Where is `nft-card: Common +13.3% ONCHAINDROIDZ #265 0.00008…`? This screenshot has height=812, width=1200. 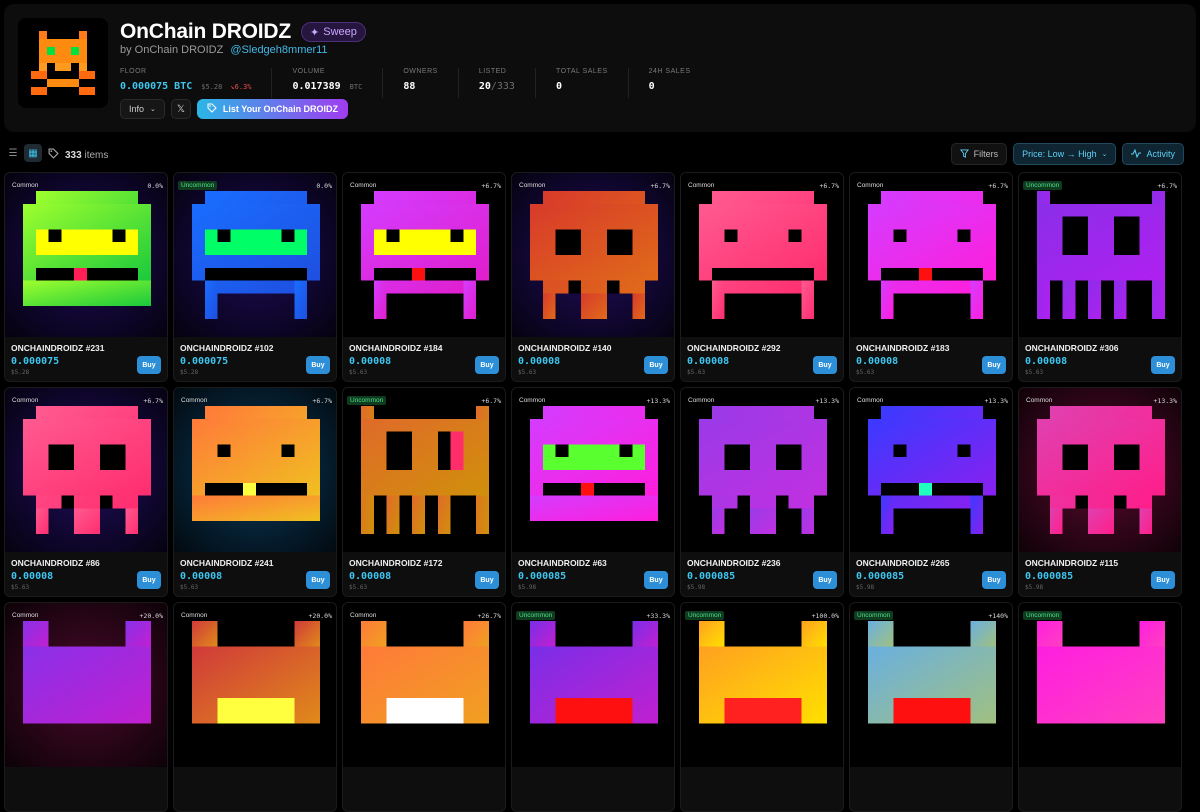 nft-card: Common +13.3% ONCHAINDROIDZ #265 0.00008… is located at coordinates (931, 492).